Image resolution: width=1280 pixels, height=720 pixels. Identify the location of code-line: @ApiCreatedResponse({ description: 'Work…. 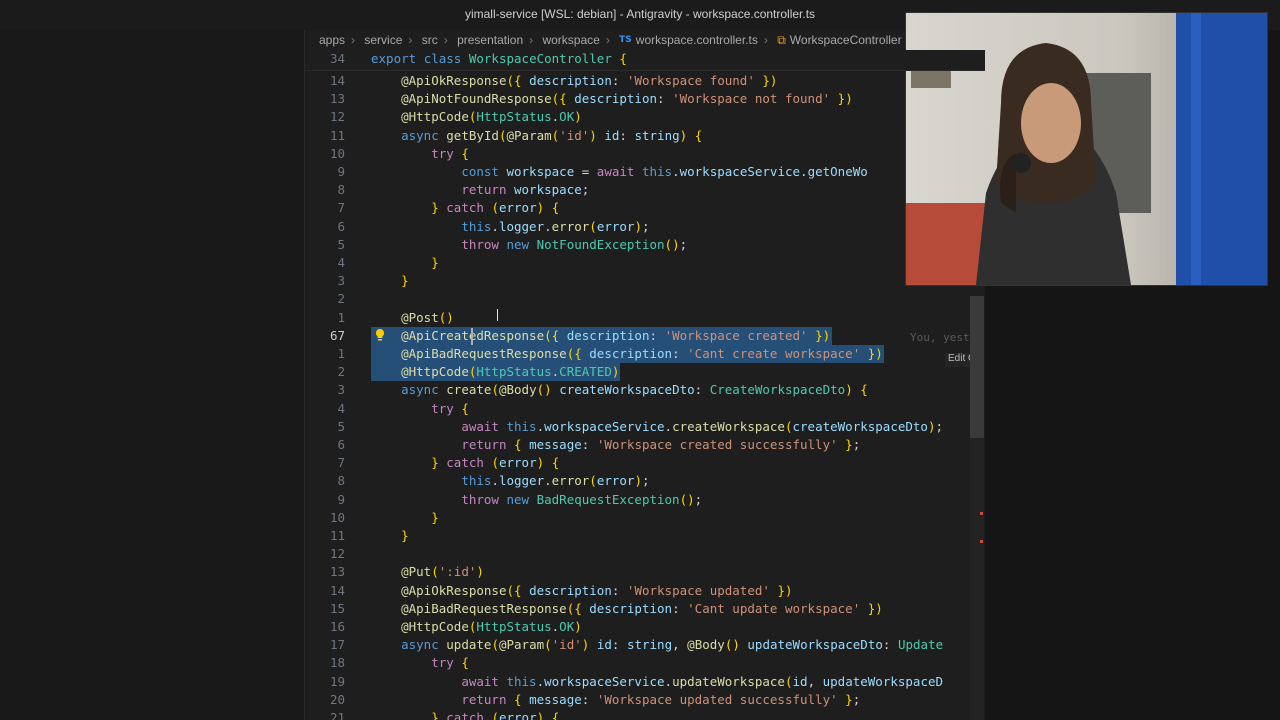
(616, 335).